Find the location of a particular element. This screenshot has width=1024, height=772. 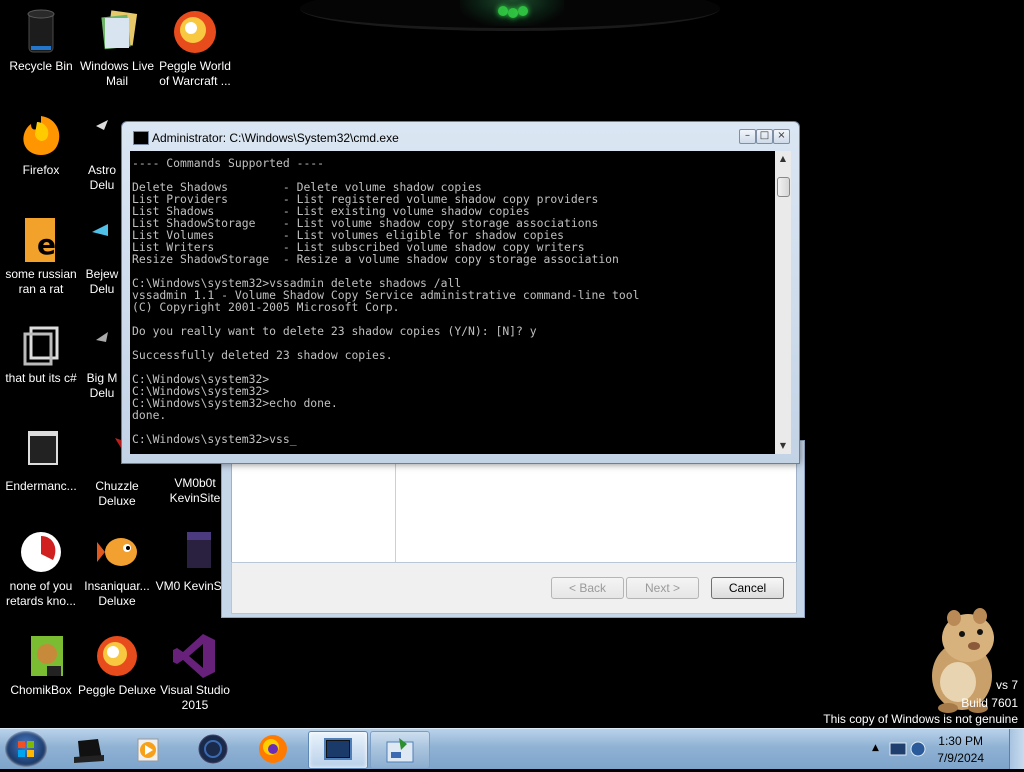

desktop-icon-recycle-bin: Recycle Bin is located at coordinates (41, 41).